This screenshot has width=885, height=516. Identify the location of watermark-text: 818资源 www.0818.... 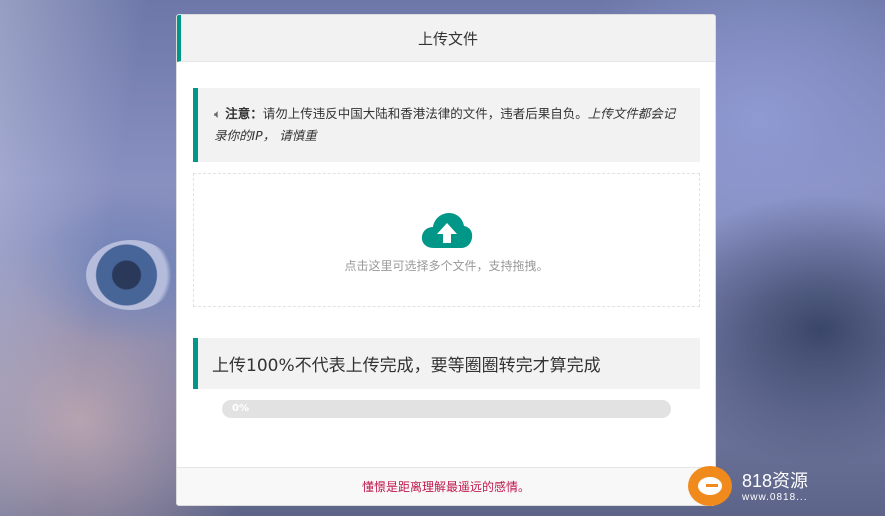
(775, 486).